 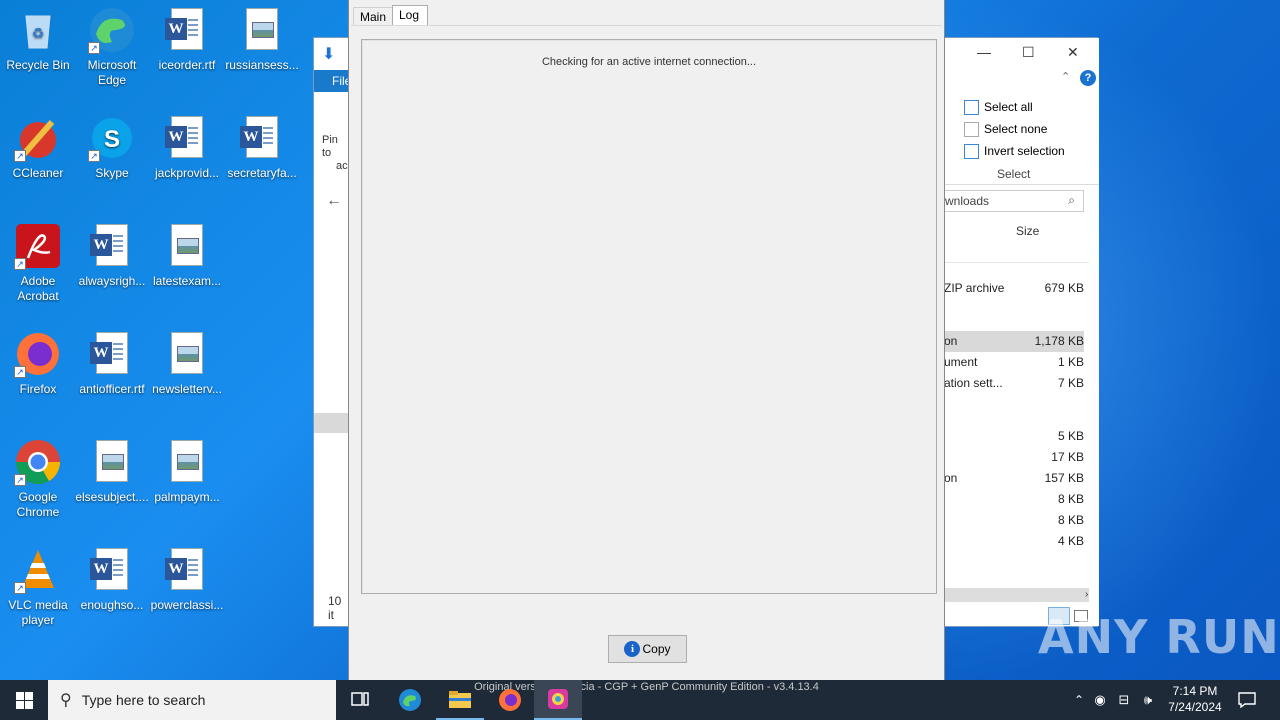 I want to click on desktop-icon: ↗ Adobe Acrobat, so click(x=38, y=263).